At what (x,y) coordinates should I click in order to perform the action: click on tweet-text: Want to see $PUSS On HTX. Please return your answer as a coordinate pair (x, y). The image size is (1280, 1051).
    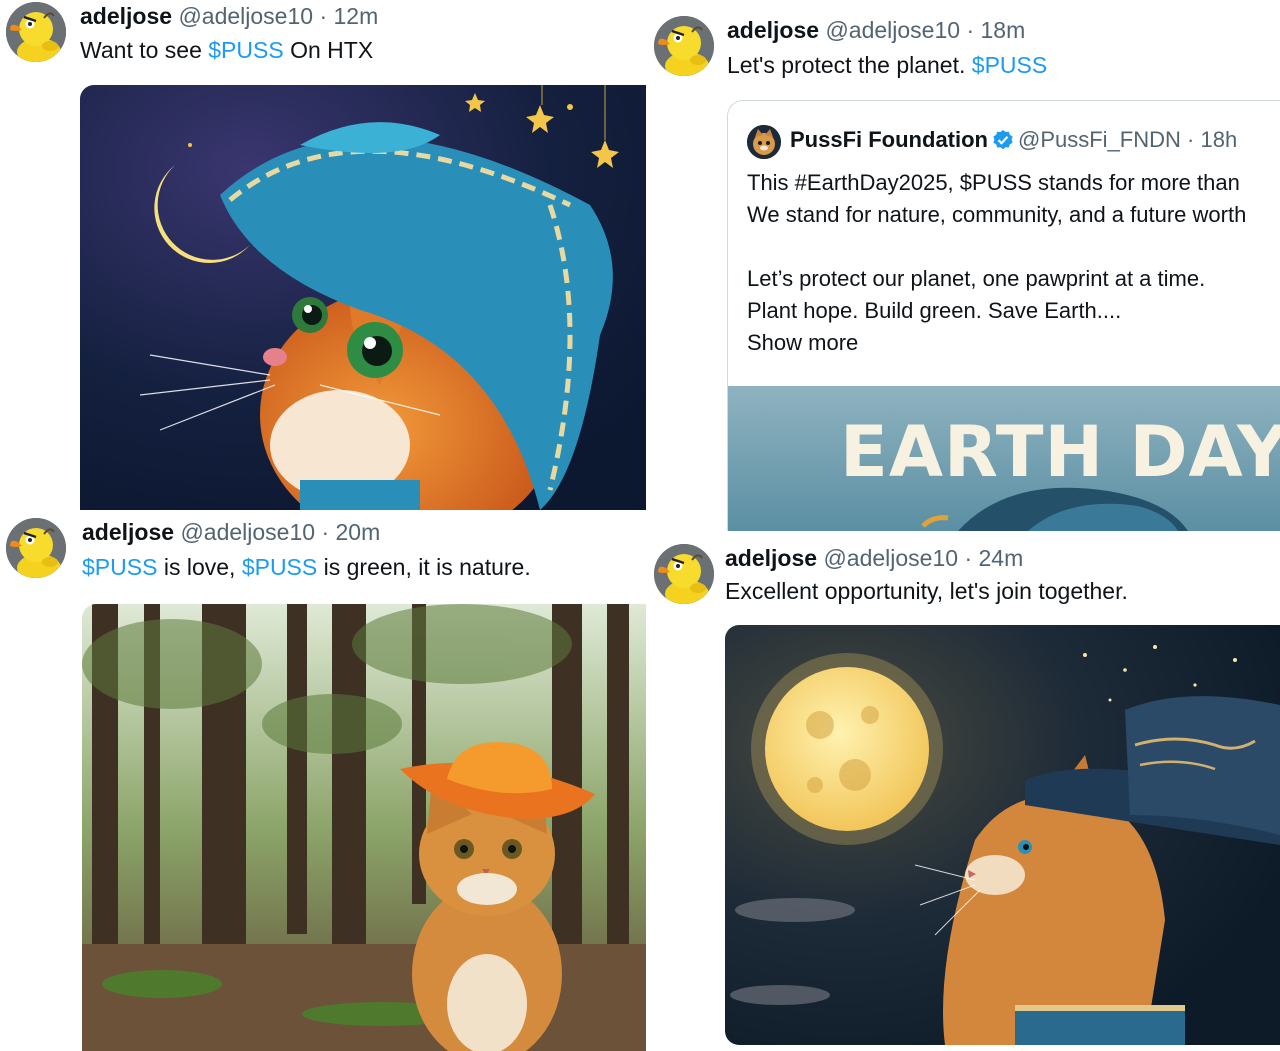
    Looking at the image, I should click on (226, 50).